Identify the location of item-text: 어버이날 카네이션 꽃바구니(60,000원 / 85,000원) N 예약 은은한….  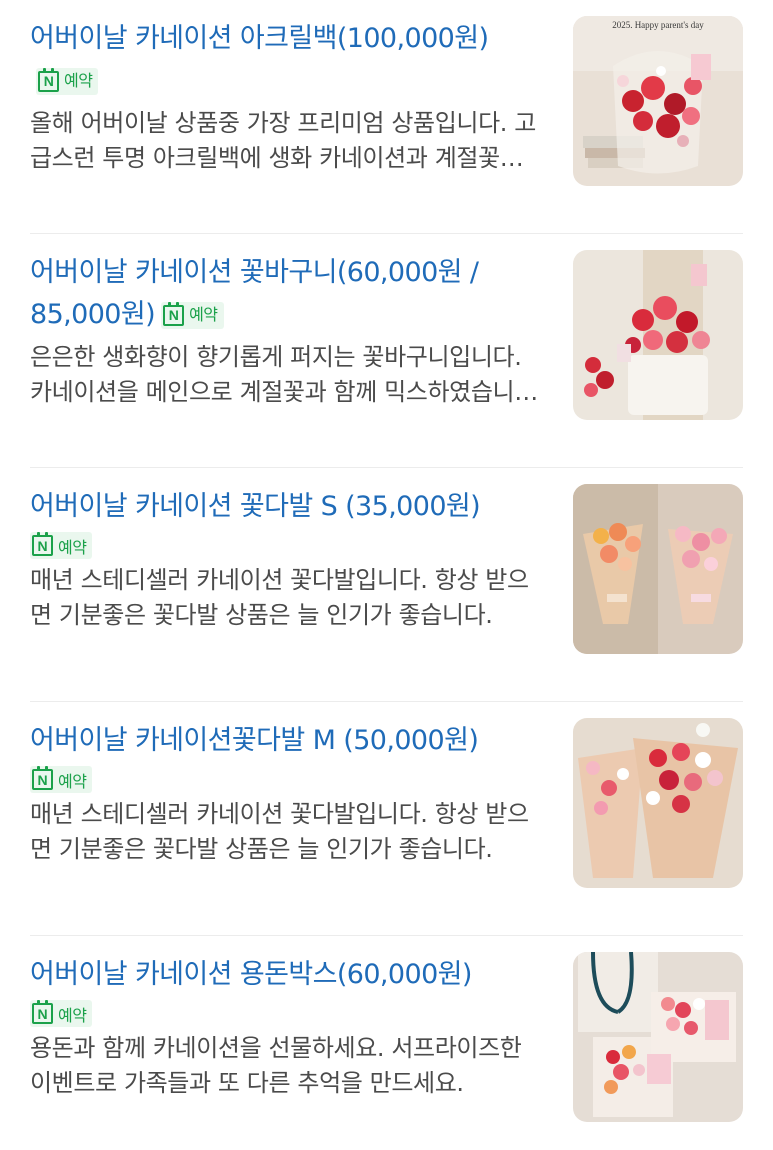
(286, 331).